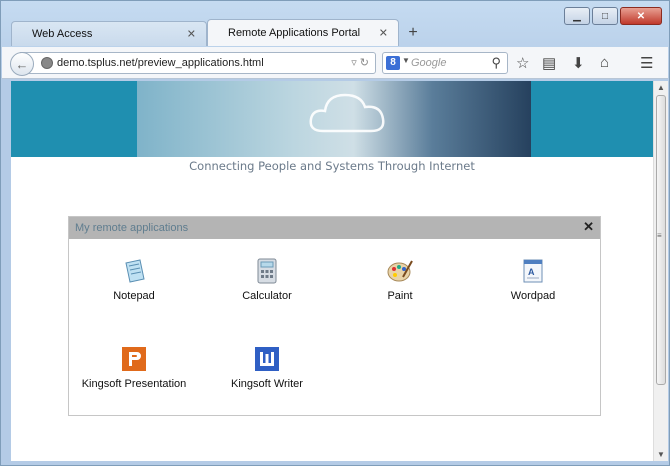 The image size is (670, 466). I want to click on paint-palette-icon, so click(400, 271).